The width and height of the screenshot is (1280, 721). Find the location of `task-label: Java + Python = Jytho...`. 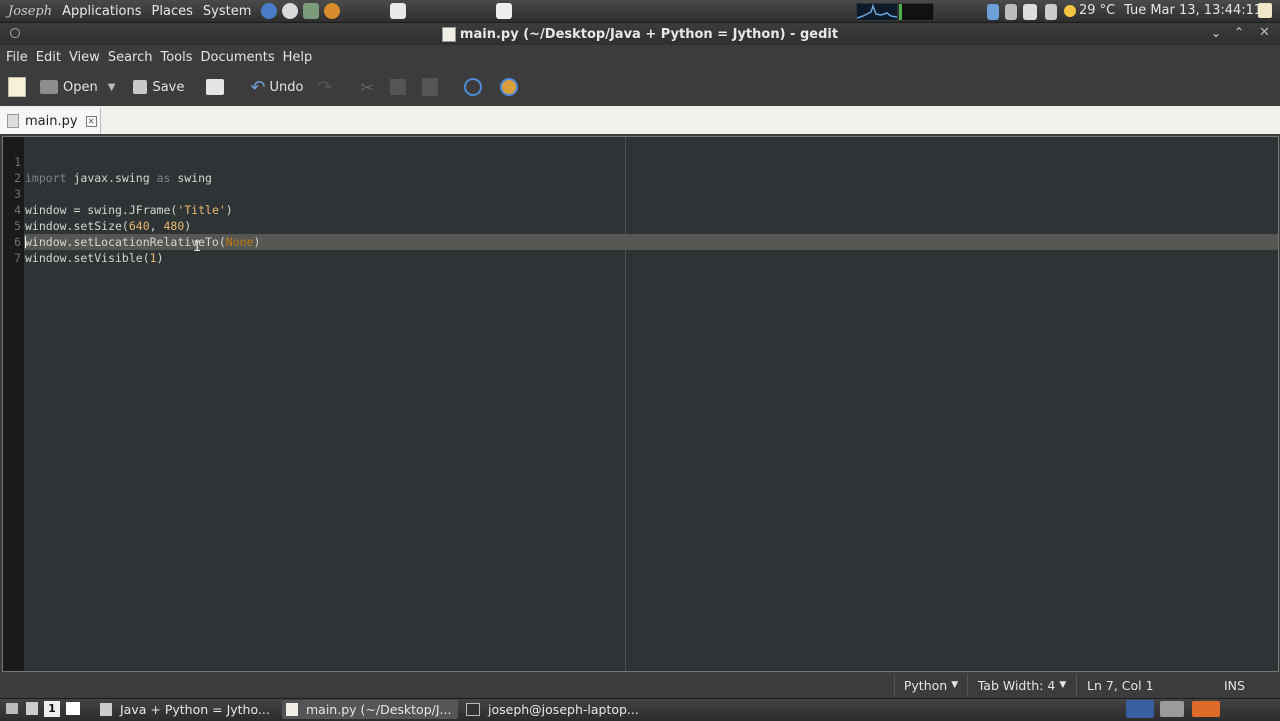

task-label: Java + Python = Jytho... is located at coordinates (195, 709).